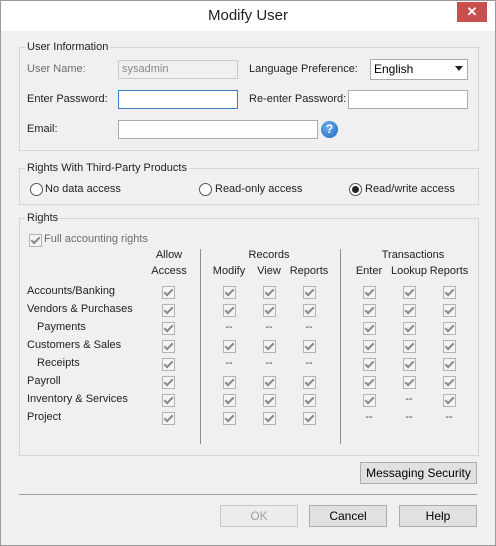 The height and width of the screenshot is (546, 496). Describe the element at coordinates (309, 271) in the screenshot. I see `reports-header: Reports` at that location.